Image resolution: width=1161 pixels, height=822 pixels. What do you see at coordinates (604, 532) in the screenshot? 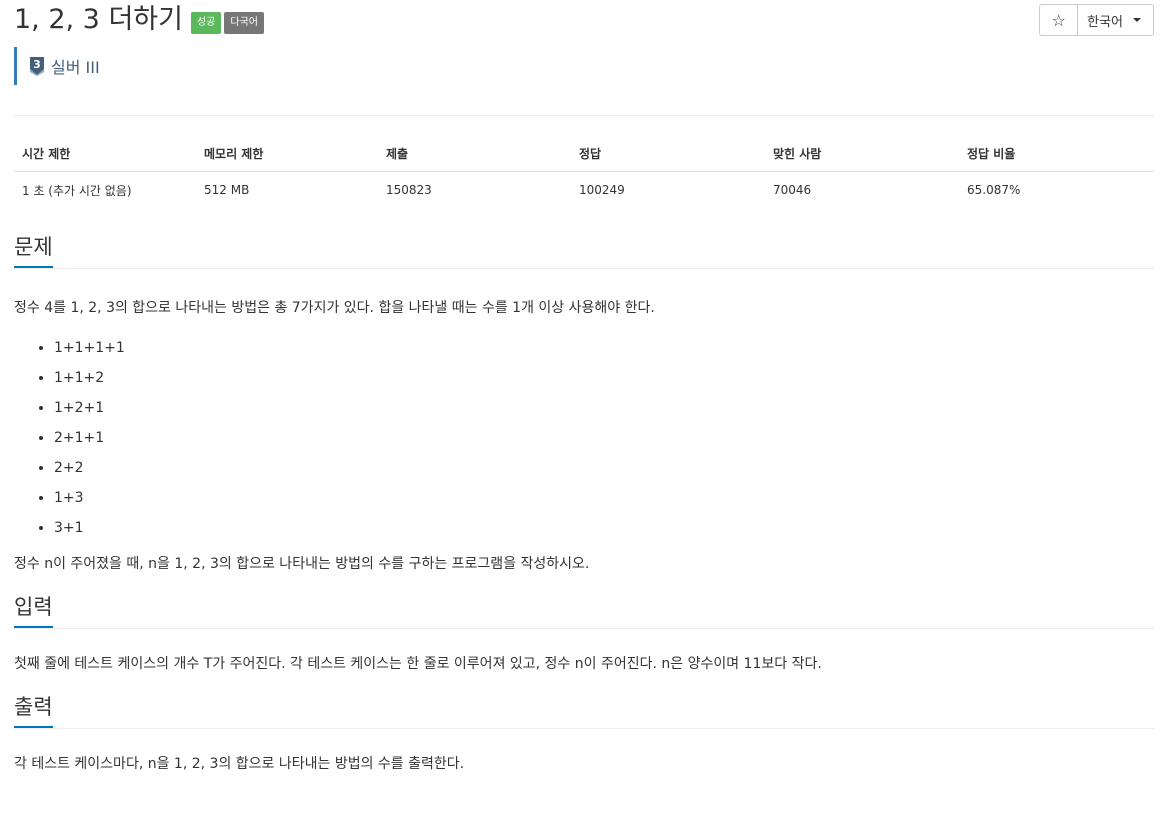
I see `list-item: 3+1` at bounding box center [604, 532].